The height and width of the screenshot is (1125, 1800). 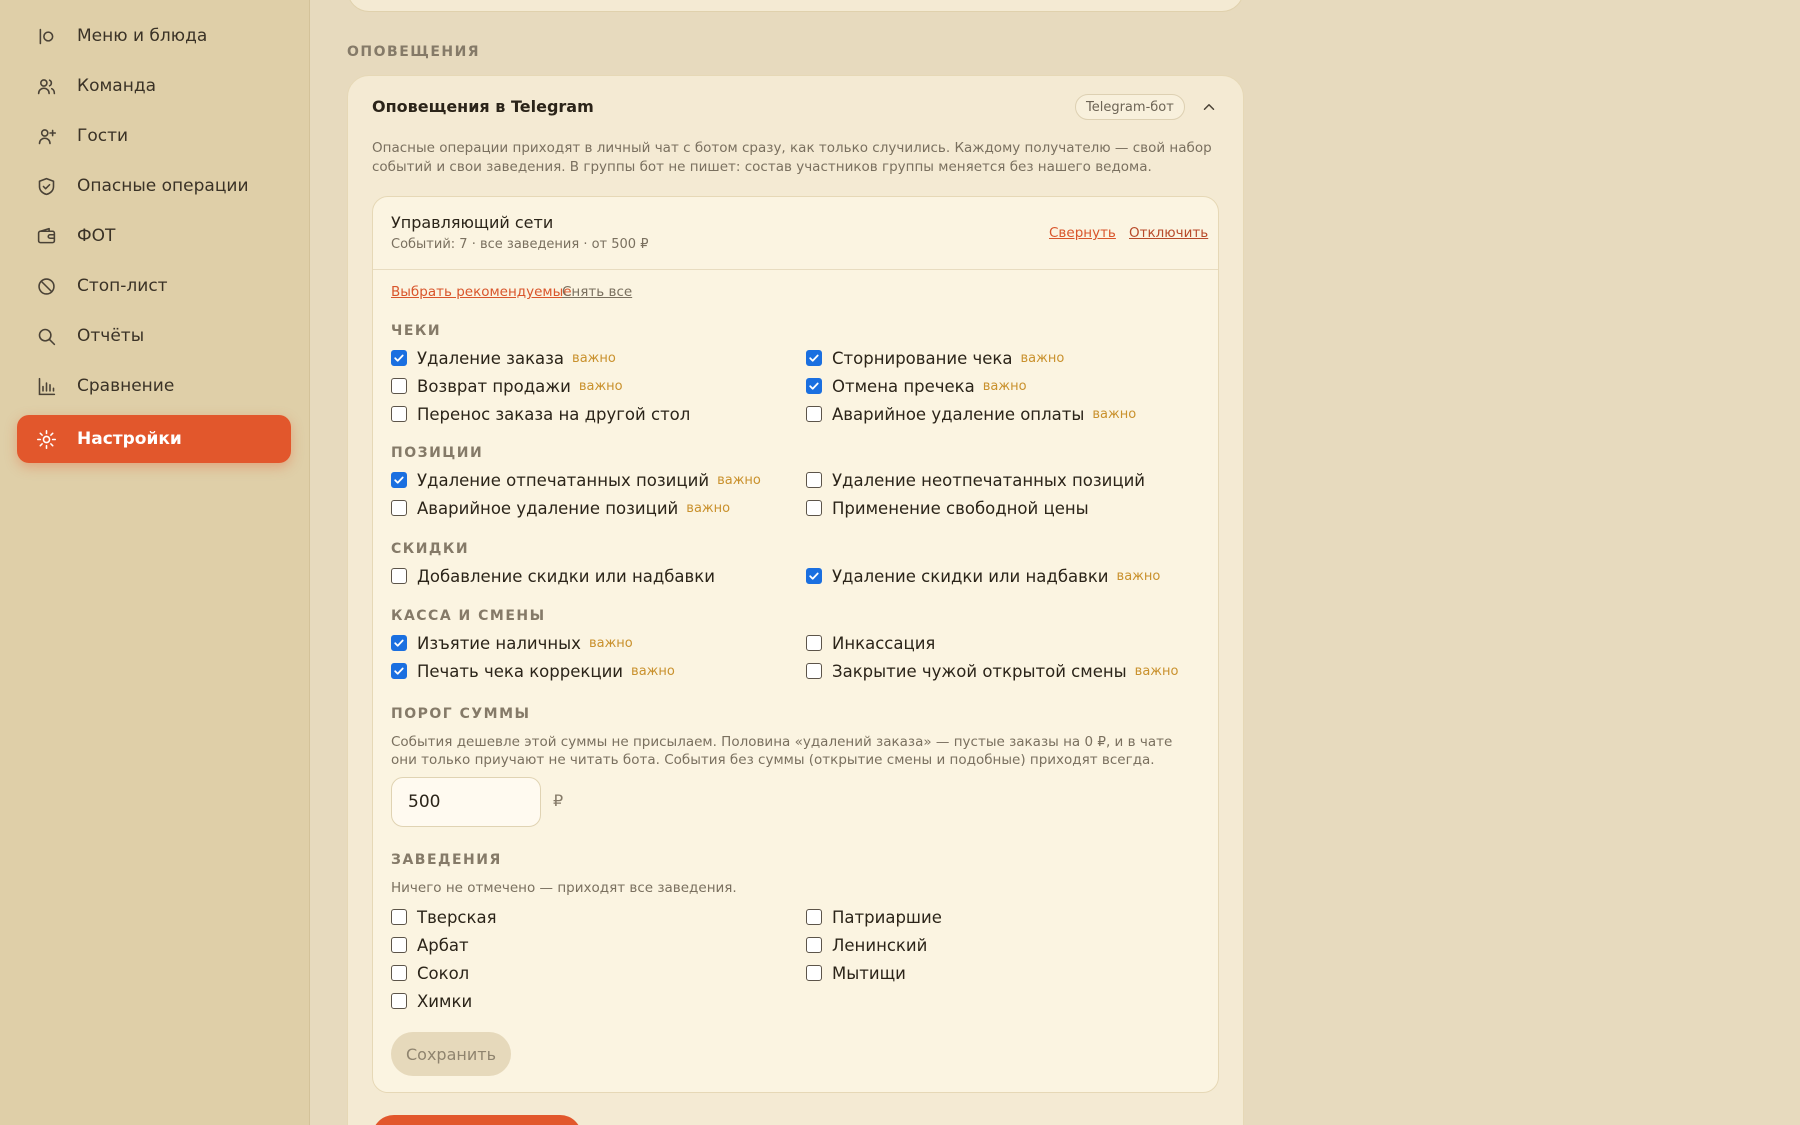 What do you see at coordinates (960, 508) in the screenshot?
I see `checkbox-label: Применение свободной цены` at bounding box center [960, 508].